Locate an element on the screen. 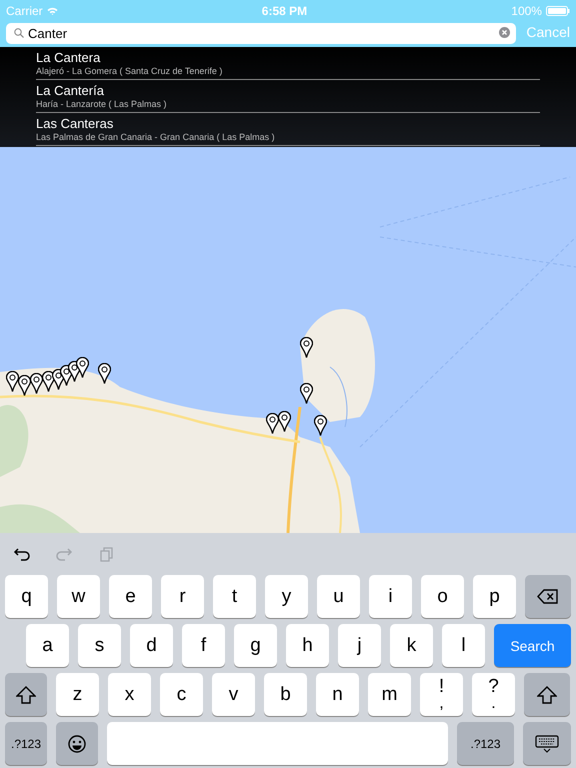  key: t is located at coordinates (234, 596).